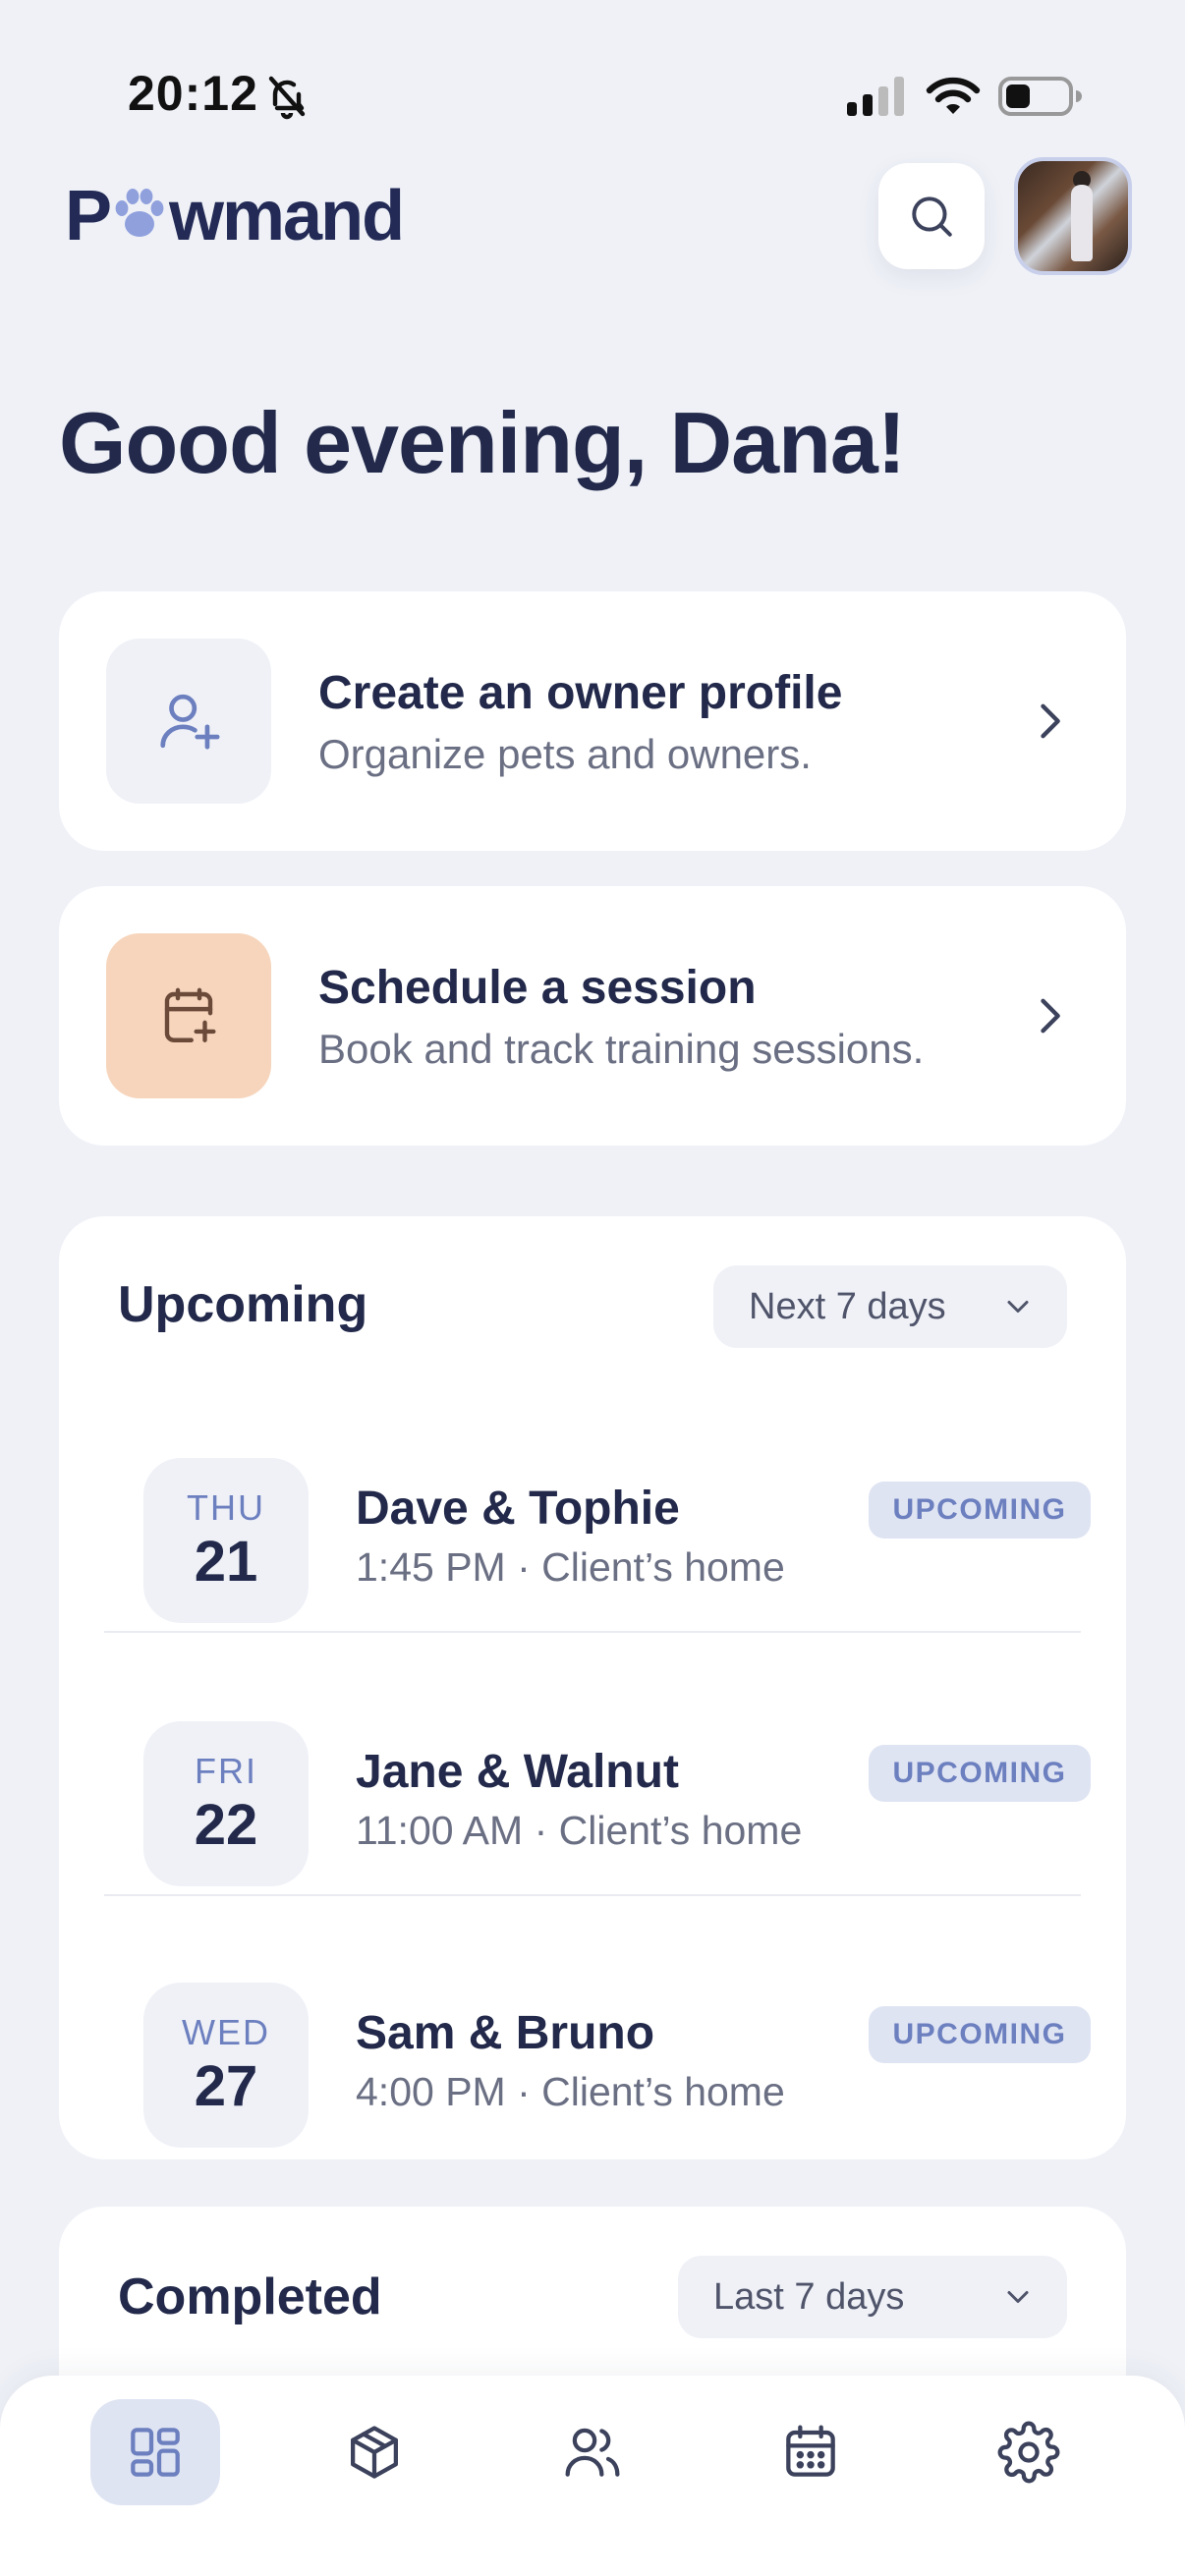  I want to click on calendar-icon, so click(811, 2451).